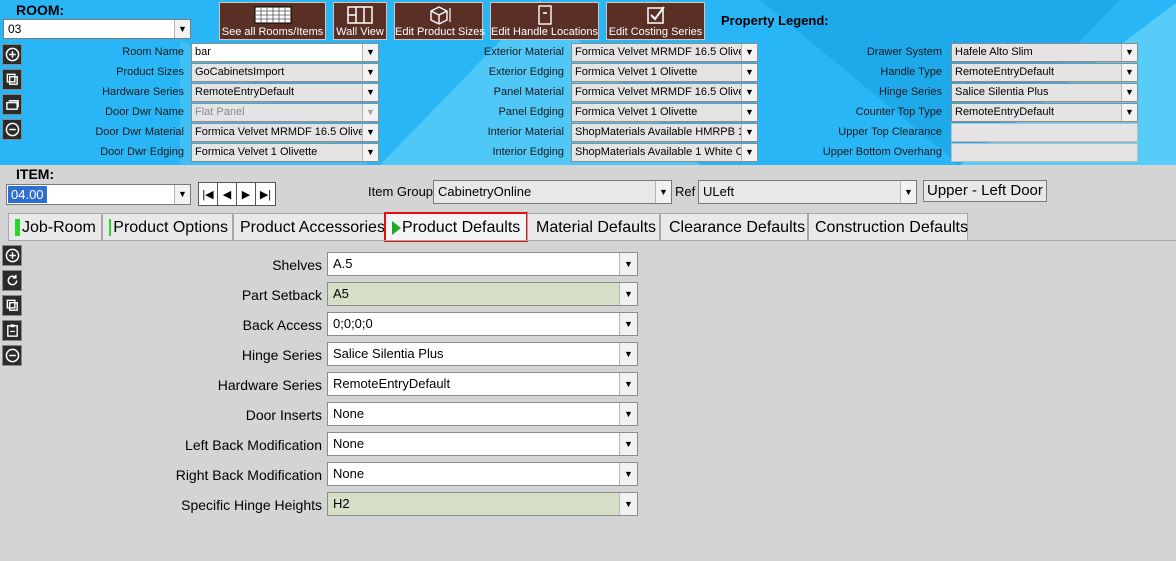  Describe the element at coordinates (285, 52) in the screenshot. I see `room-name-select: bar ▼` at that location.